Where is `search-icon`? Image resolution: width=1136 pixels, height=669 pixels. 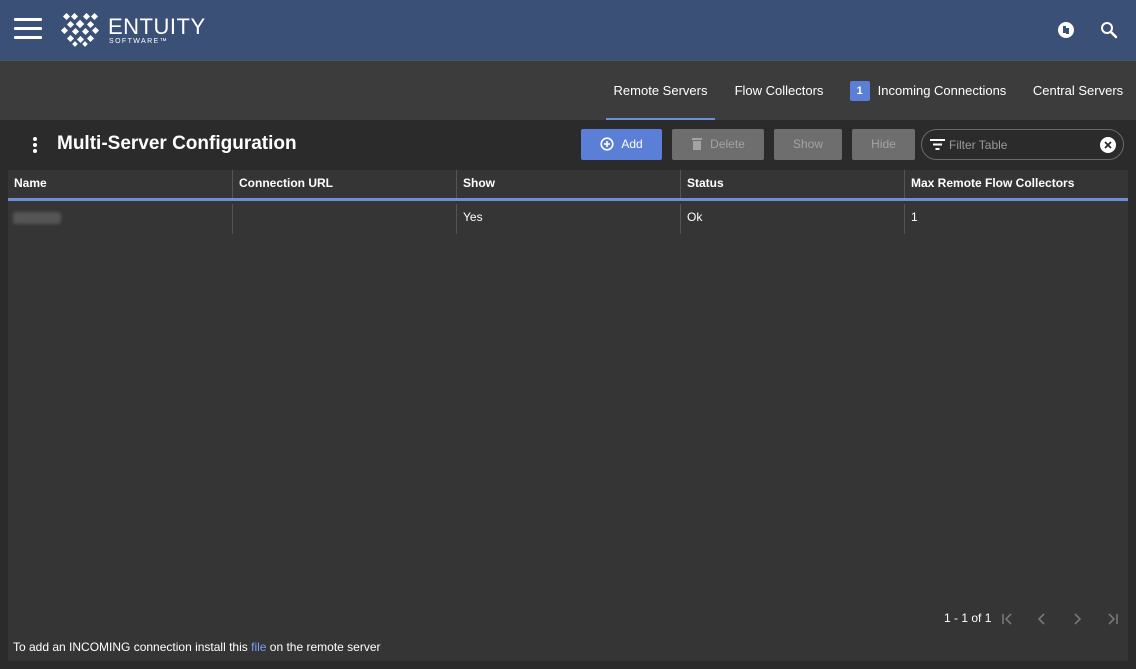
search-icon is located at coordinates (1109, 30).